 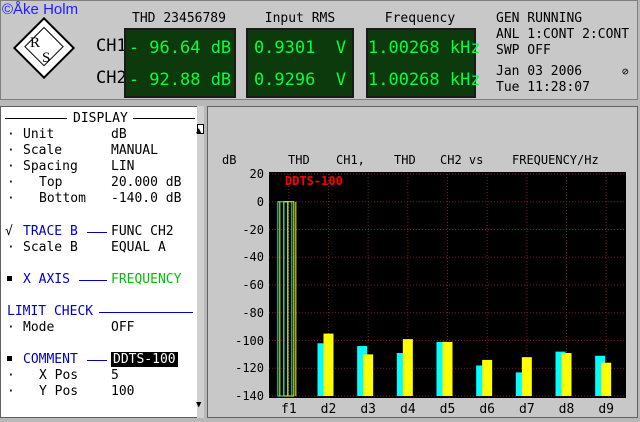 I want to click on ch1-freq-value: 1.00268 kHz, so click(x=424, y=48).